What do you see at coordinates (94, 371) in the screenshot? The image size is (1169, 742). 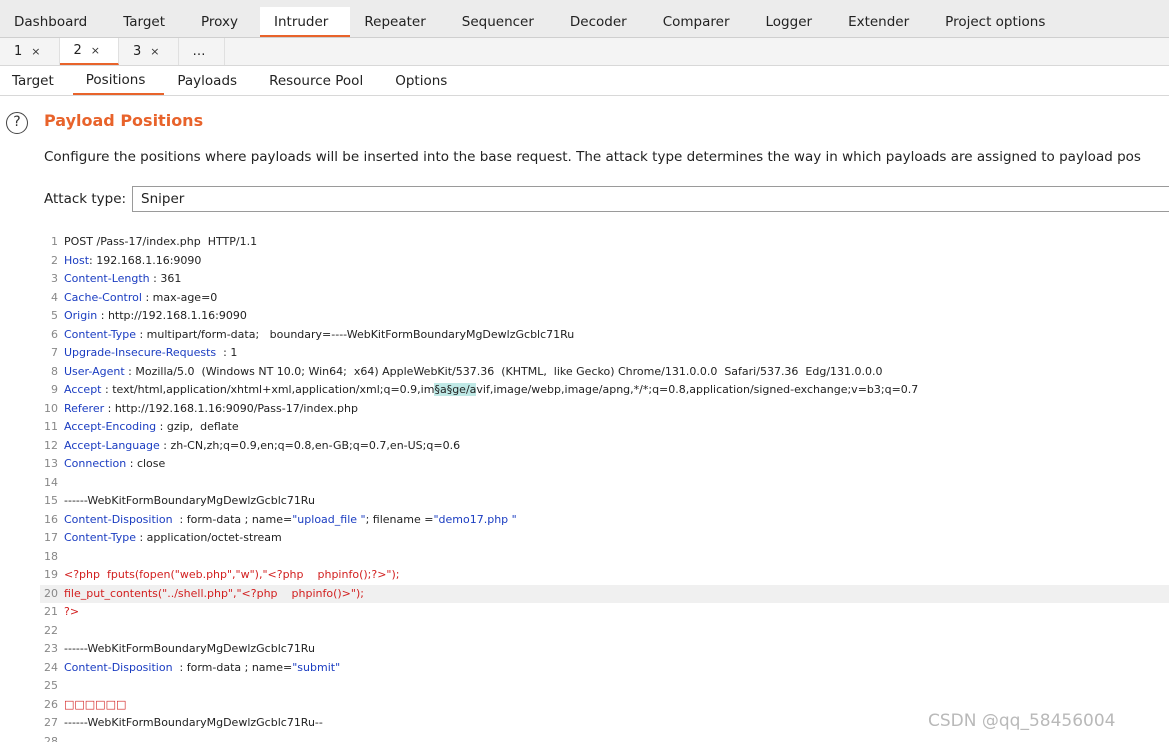 I see `header-name: User-Agent` at bounding box center [94, 371].